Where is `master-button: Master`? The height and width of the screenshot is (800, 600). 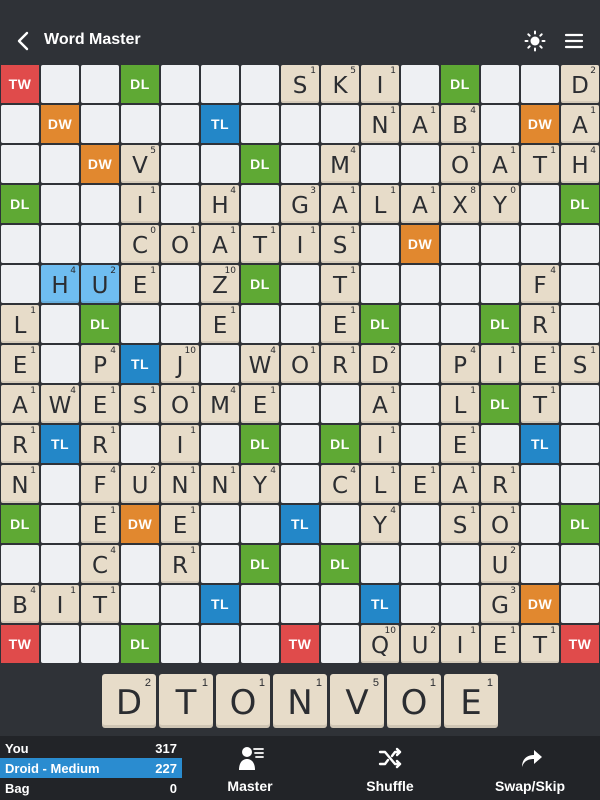
master-button: Master is located at coordinates (250, 768).